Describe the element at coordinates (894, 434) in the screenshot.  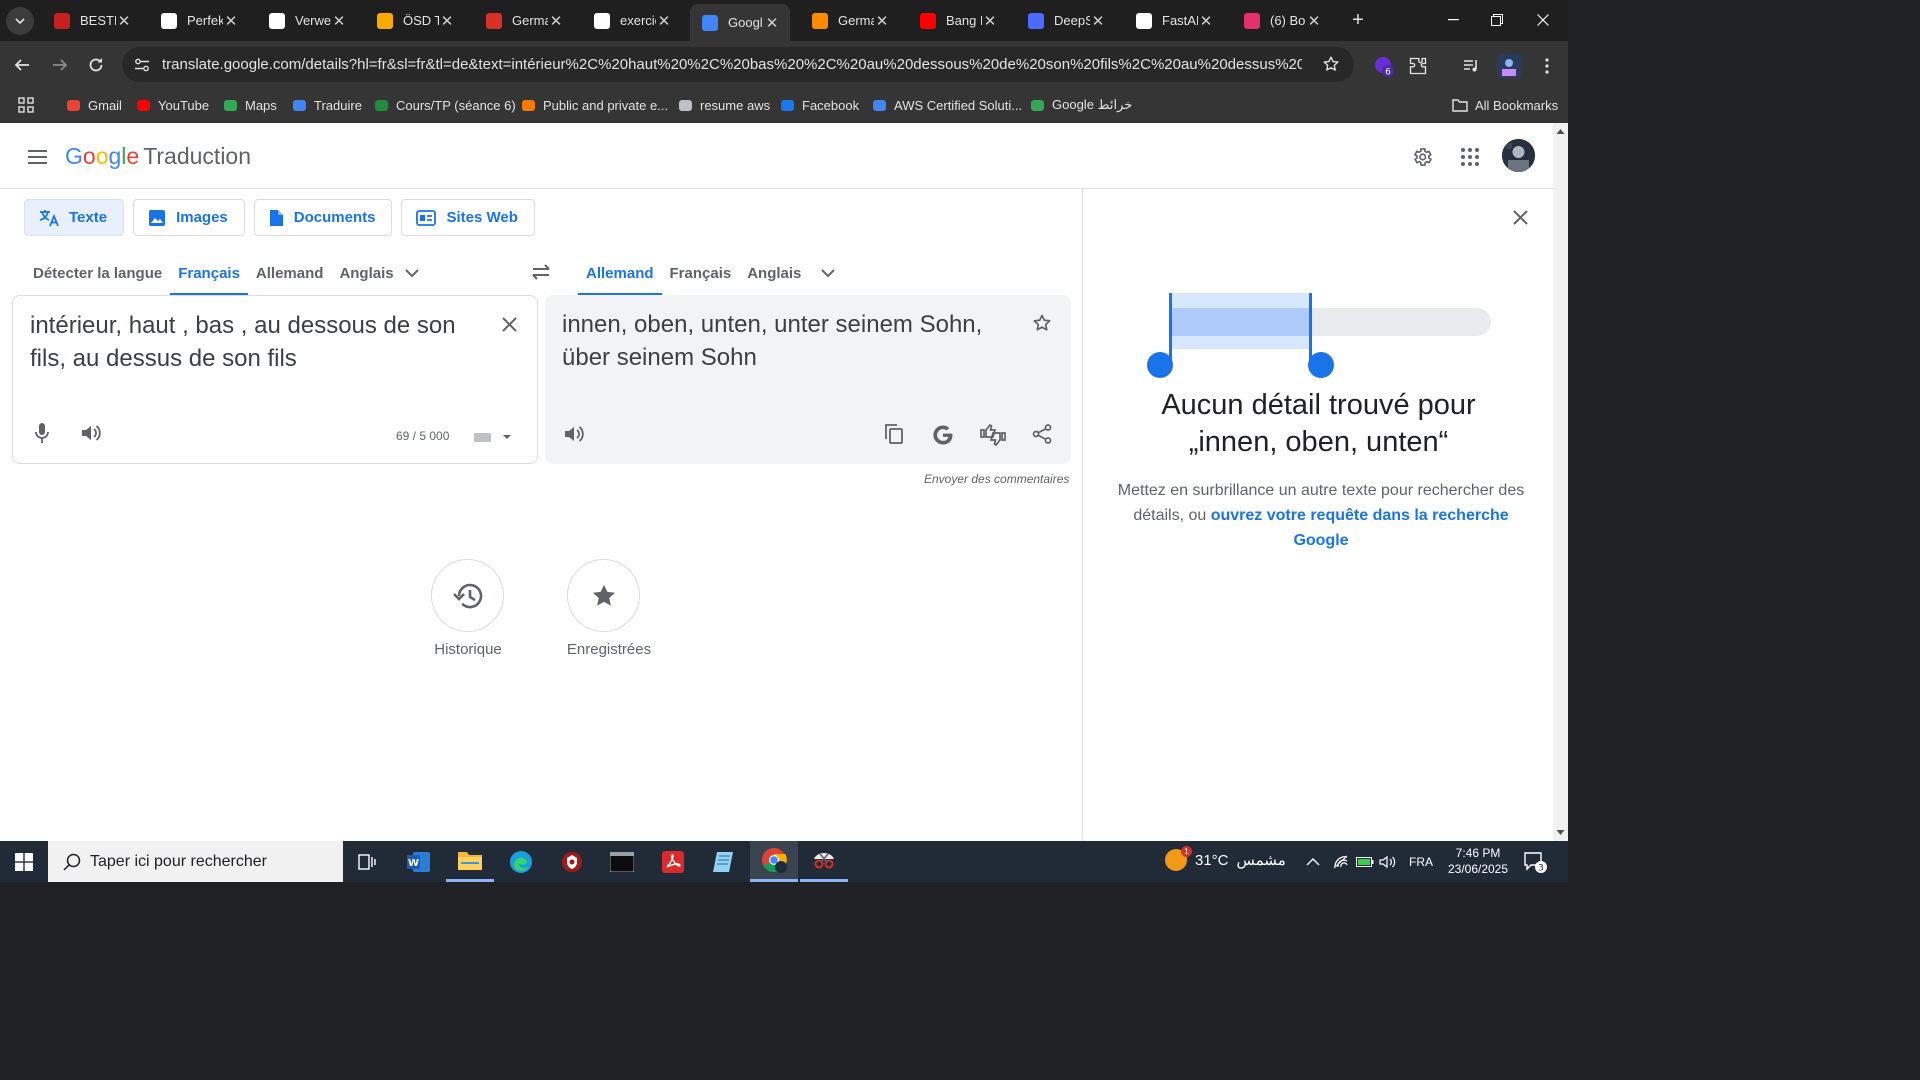
I see `copy-translation-button` at that location.